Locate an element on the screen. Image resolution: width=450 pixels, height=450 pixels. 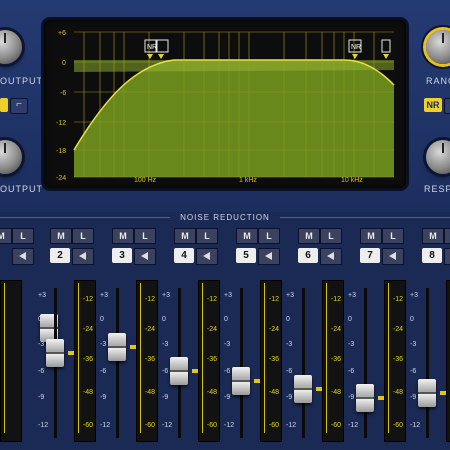
channel-strip-4: M L 4 +3 0 -3 -6 -9 -12 -12 -24 -36 -48 -60 is located at coordinates (195, 339).